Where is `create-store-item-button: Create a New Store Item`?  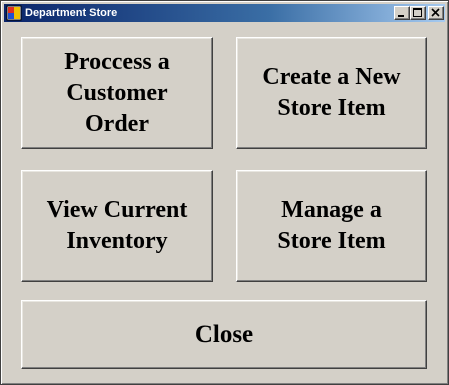 create-store-item-button: Create a New Store Item is located at coordinates (331, 93).